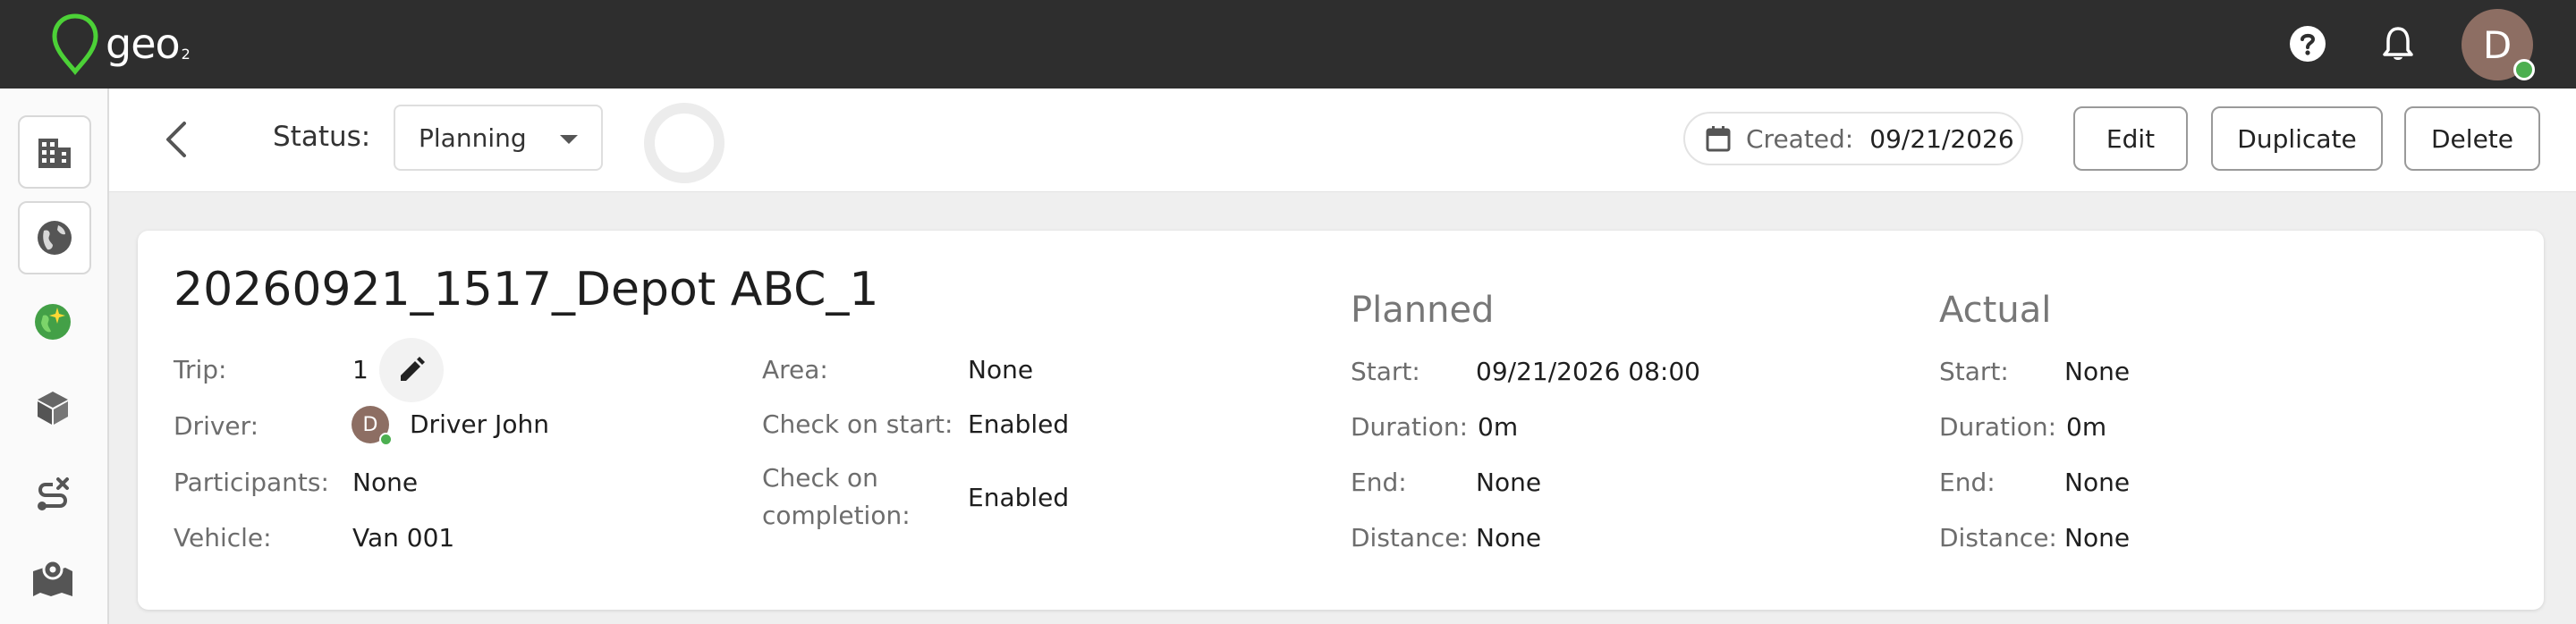 Image resolution: width=2576 pixels, height=624 pixels. What do you see at coordinates (2307, 44) in the screenshot?
I see `help-icon` at bounding box center [2307, 44].